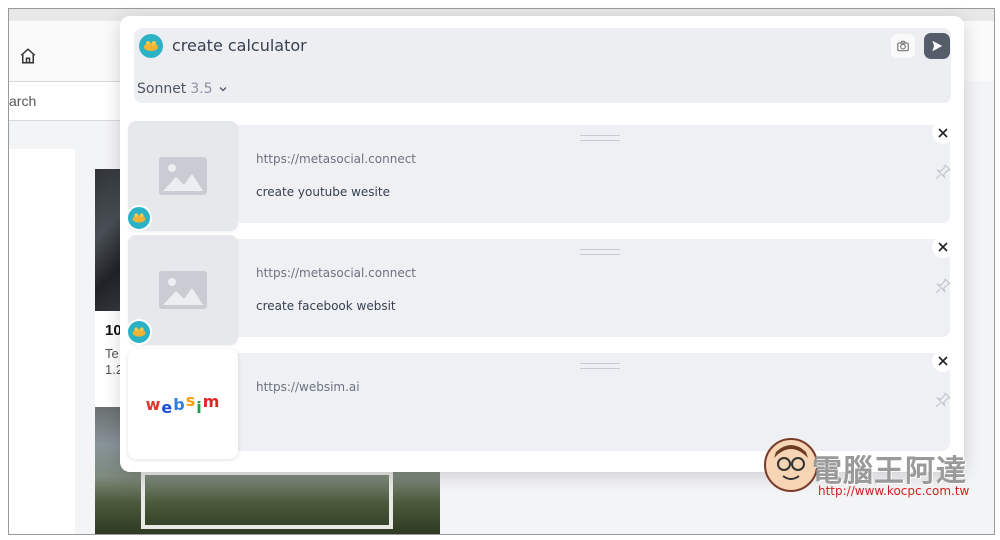 The width and height of the screenshot is (1000, 540). I want to click on model-version: 3.5, so click(201, 89).